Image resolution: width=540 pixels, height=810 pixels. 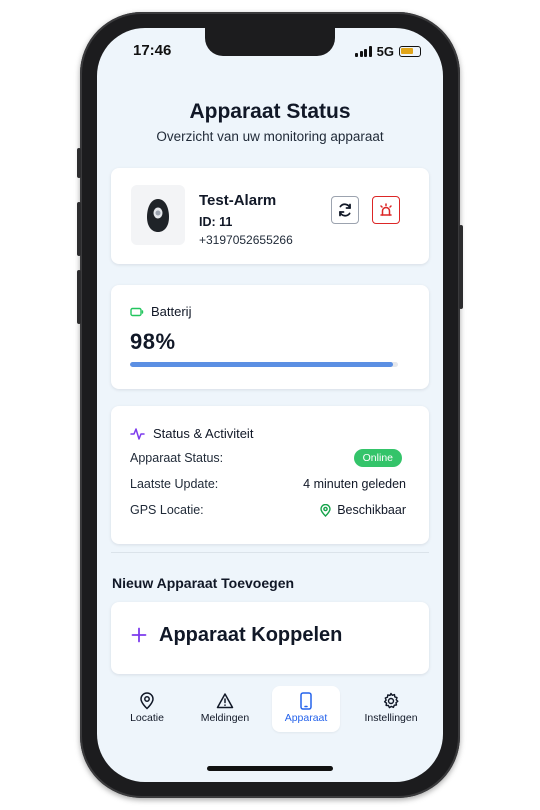 I want to click on page-title: Apparaat Status, so click(x=270, y=111).